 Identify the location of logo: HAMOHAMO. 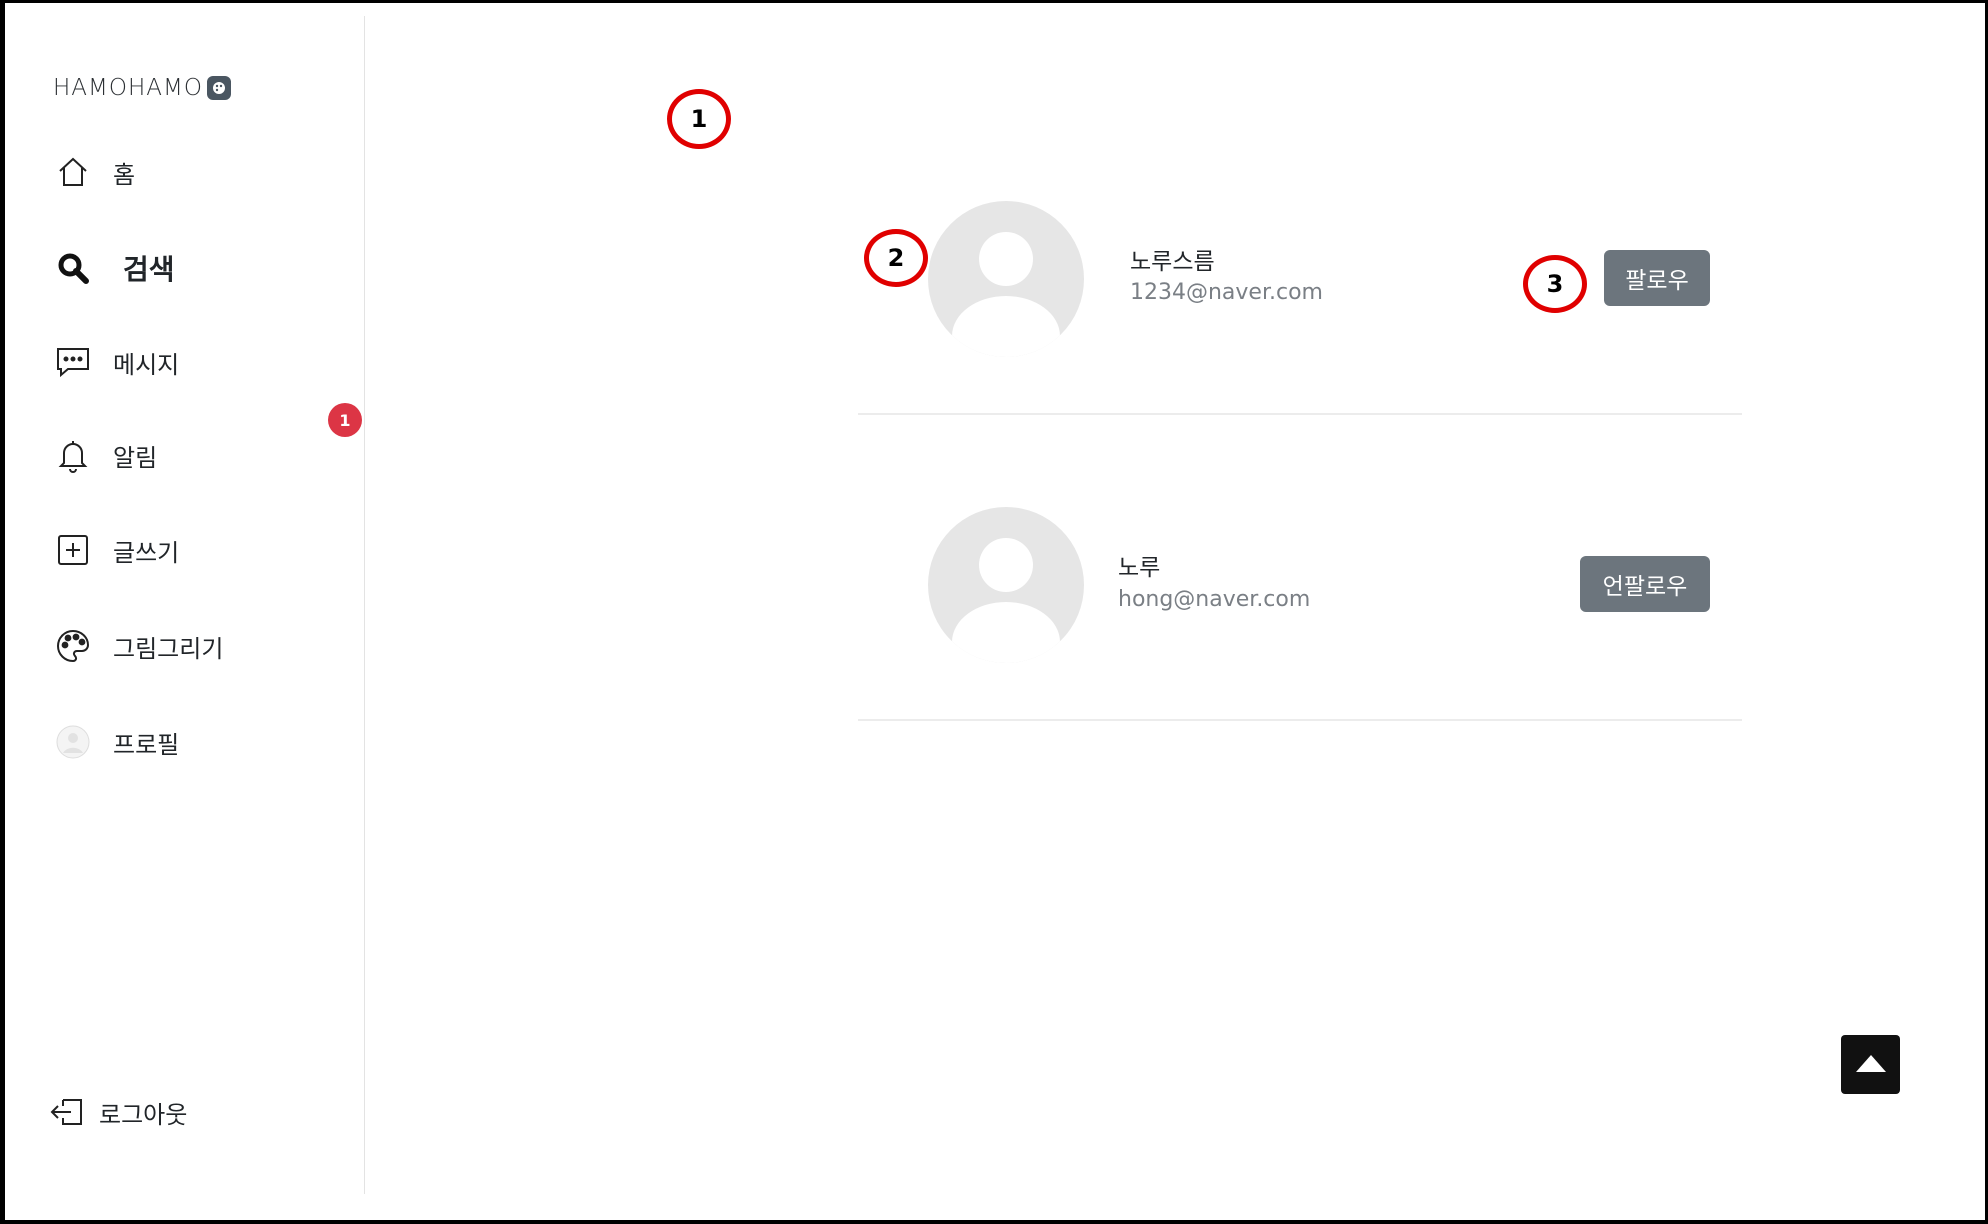
(142, 88).